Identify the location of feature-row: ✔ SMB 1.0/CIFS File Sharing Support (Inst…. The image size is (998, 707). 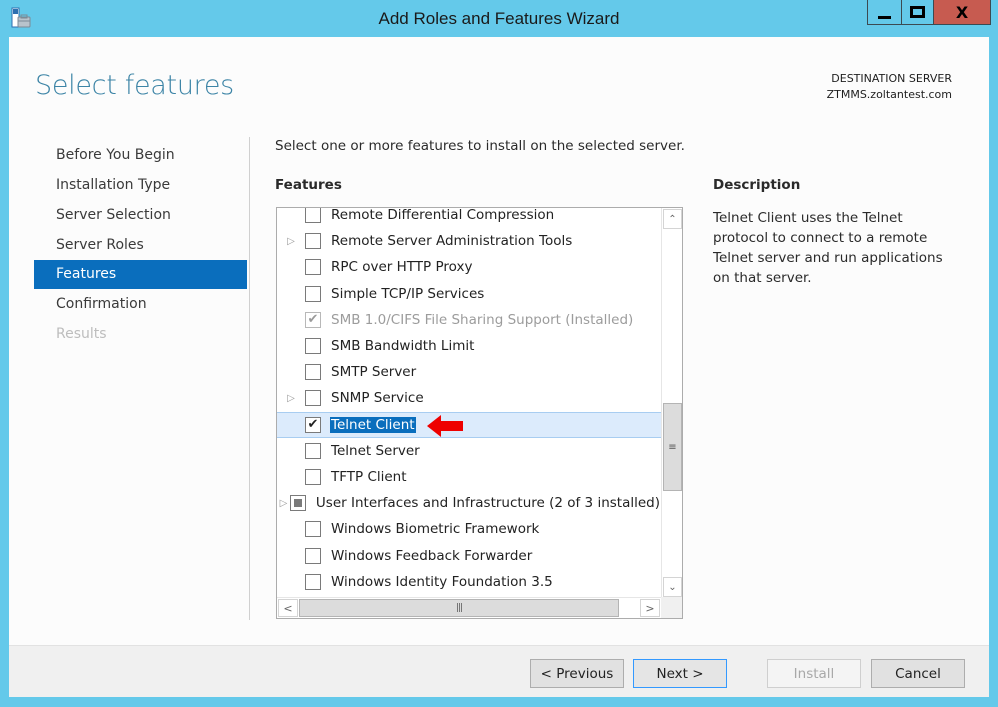
(469, 320).